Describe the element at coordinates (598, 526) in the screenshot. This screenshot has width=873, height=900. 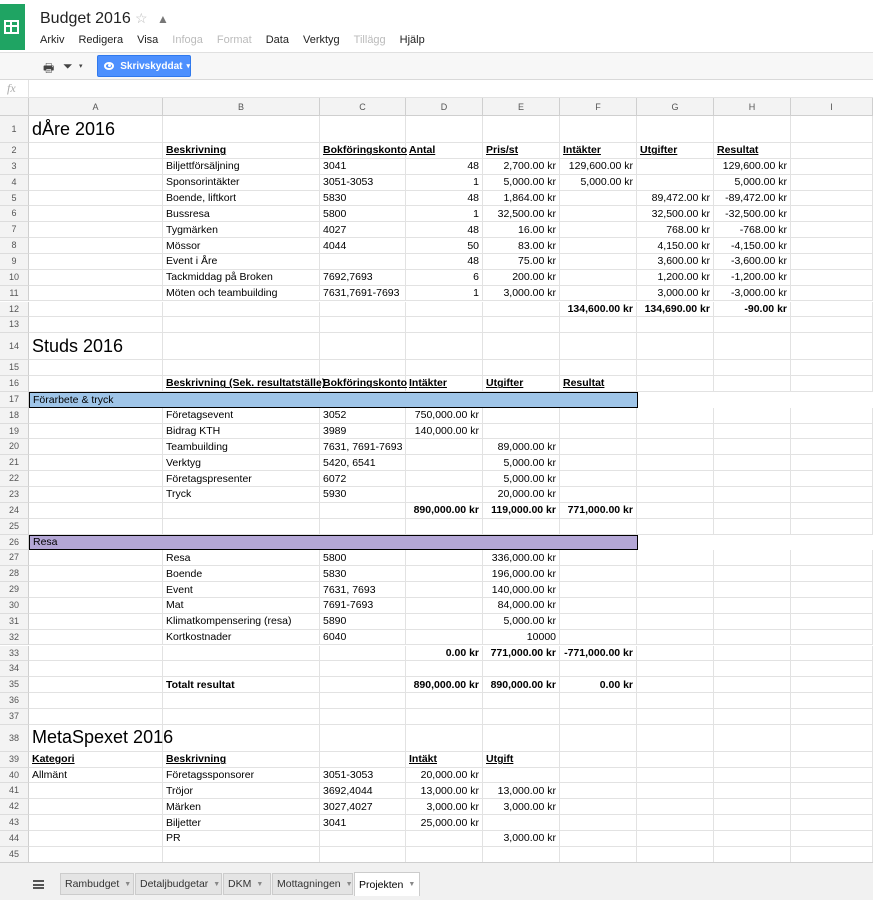
I see `cell-f25` at that location.